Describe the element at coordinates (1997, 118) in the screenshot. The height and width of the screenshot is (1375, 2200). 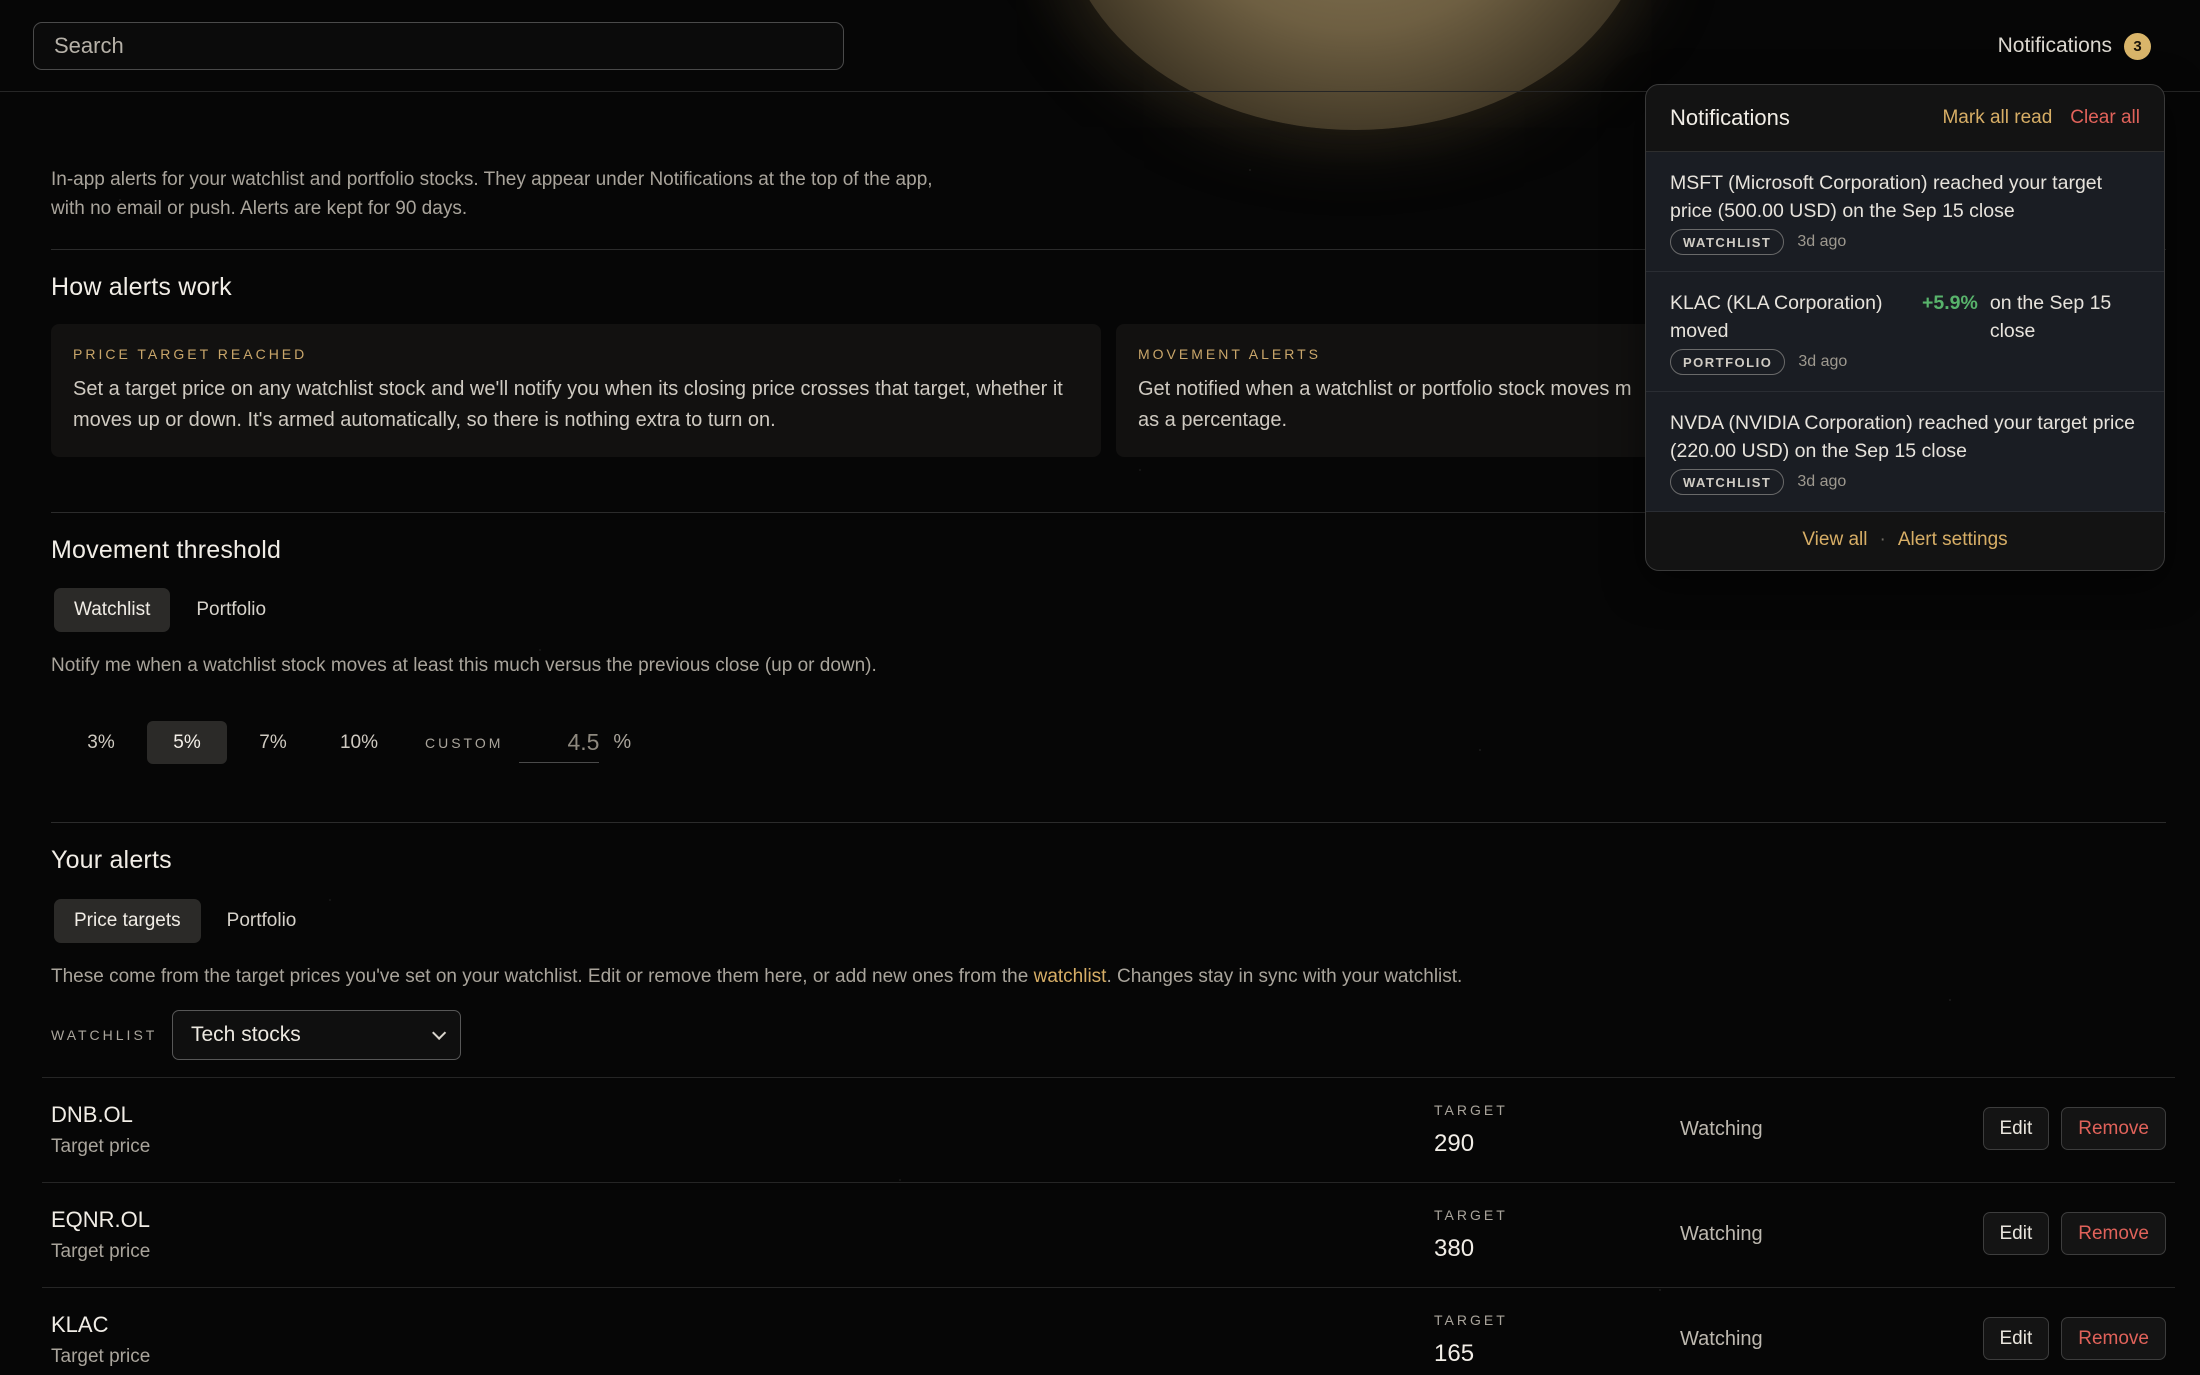
I see `mark-all-read-button: Mark all read` at that location.